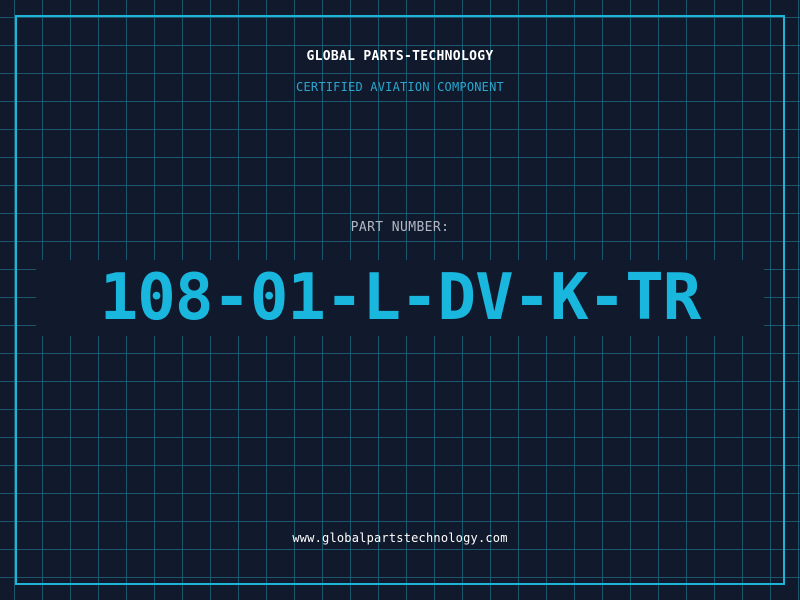 This screenshot has width=800, height=600. Describe the element at coordinates (400, 227) in the screenshot. I see `part-number-label: PART NUMBER:` at that location.